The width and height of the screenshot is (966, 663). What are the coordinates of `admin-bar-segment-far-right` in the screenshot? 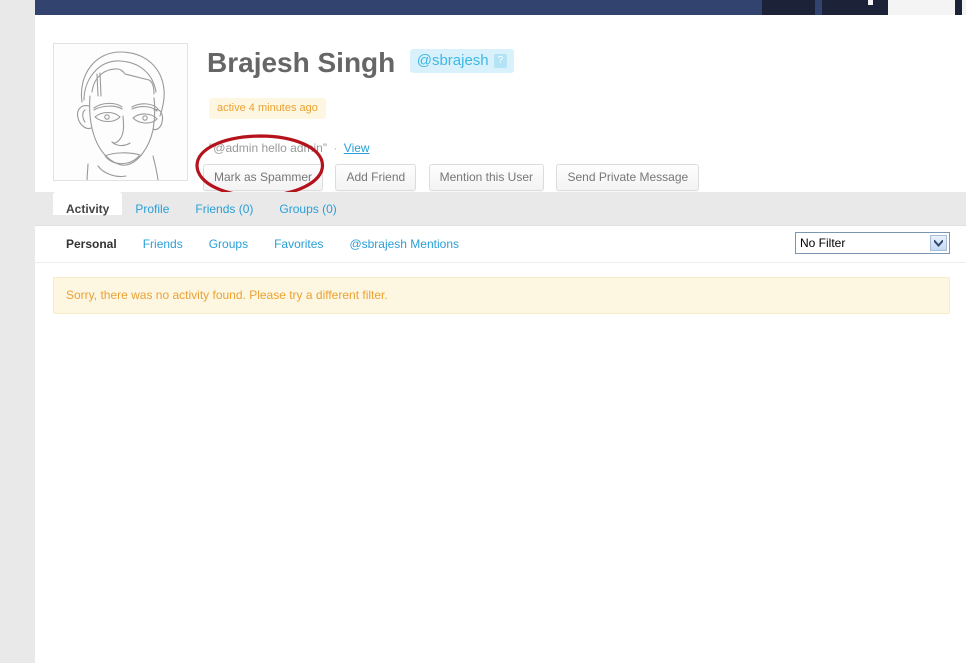 It's located at (958, 7).